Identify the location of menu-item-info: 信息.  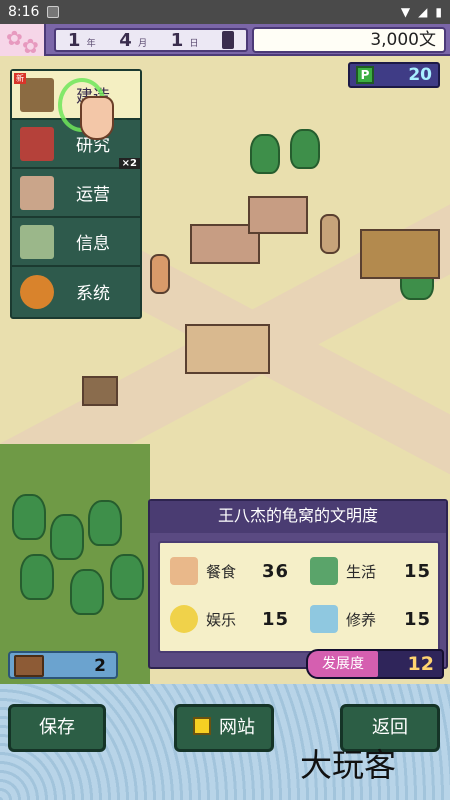
(76, 242).